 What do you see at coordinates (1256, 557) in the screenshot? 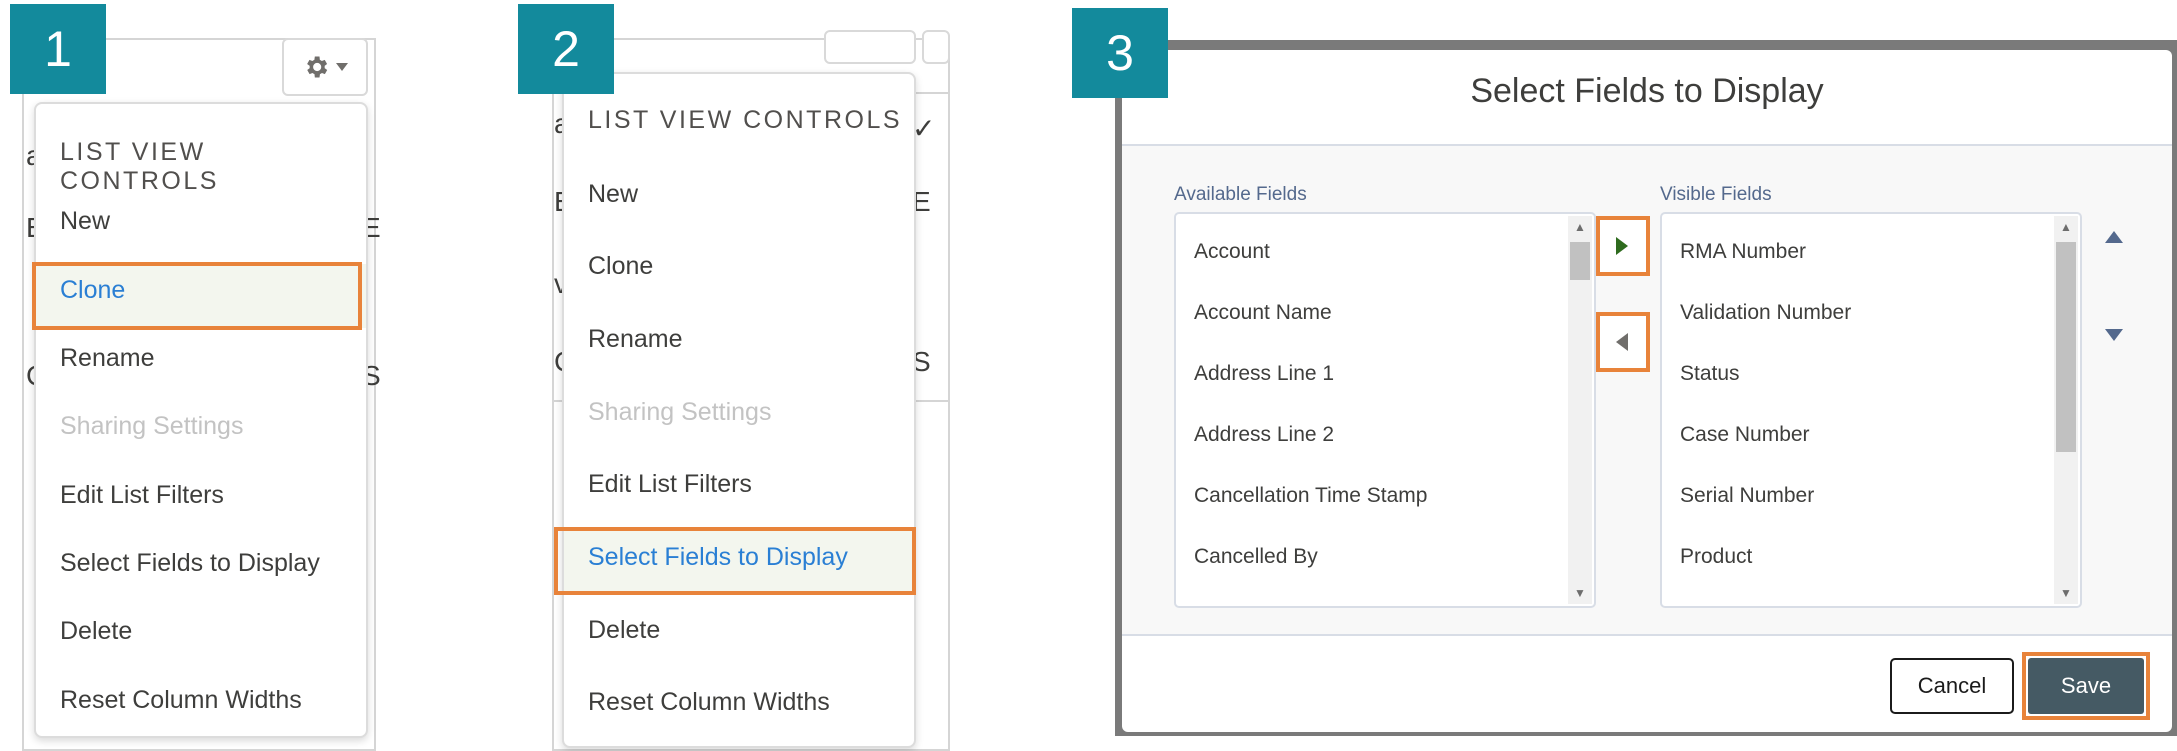
I see `list-item: Cancelled By` at bounding box center [1256, 557].